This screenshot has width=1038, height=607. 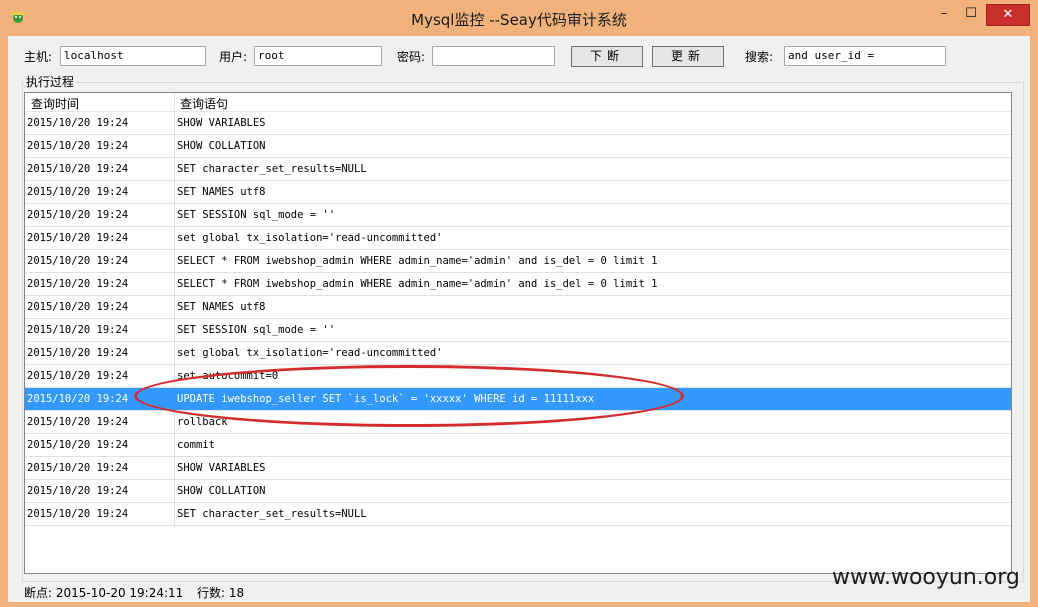 What do you see at coordinates (38, 57) in the screenshot?
I see `host-label: 主机:` at bounding box center [38, 57].